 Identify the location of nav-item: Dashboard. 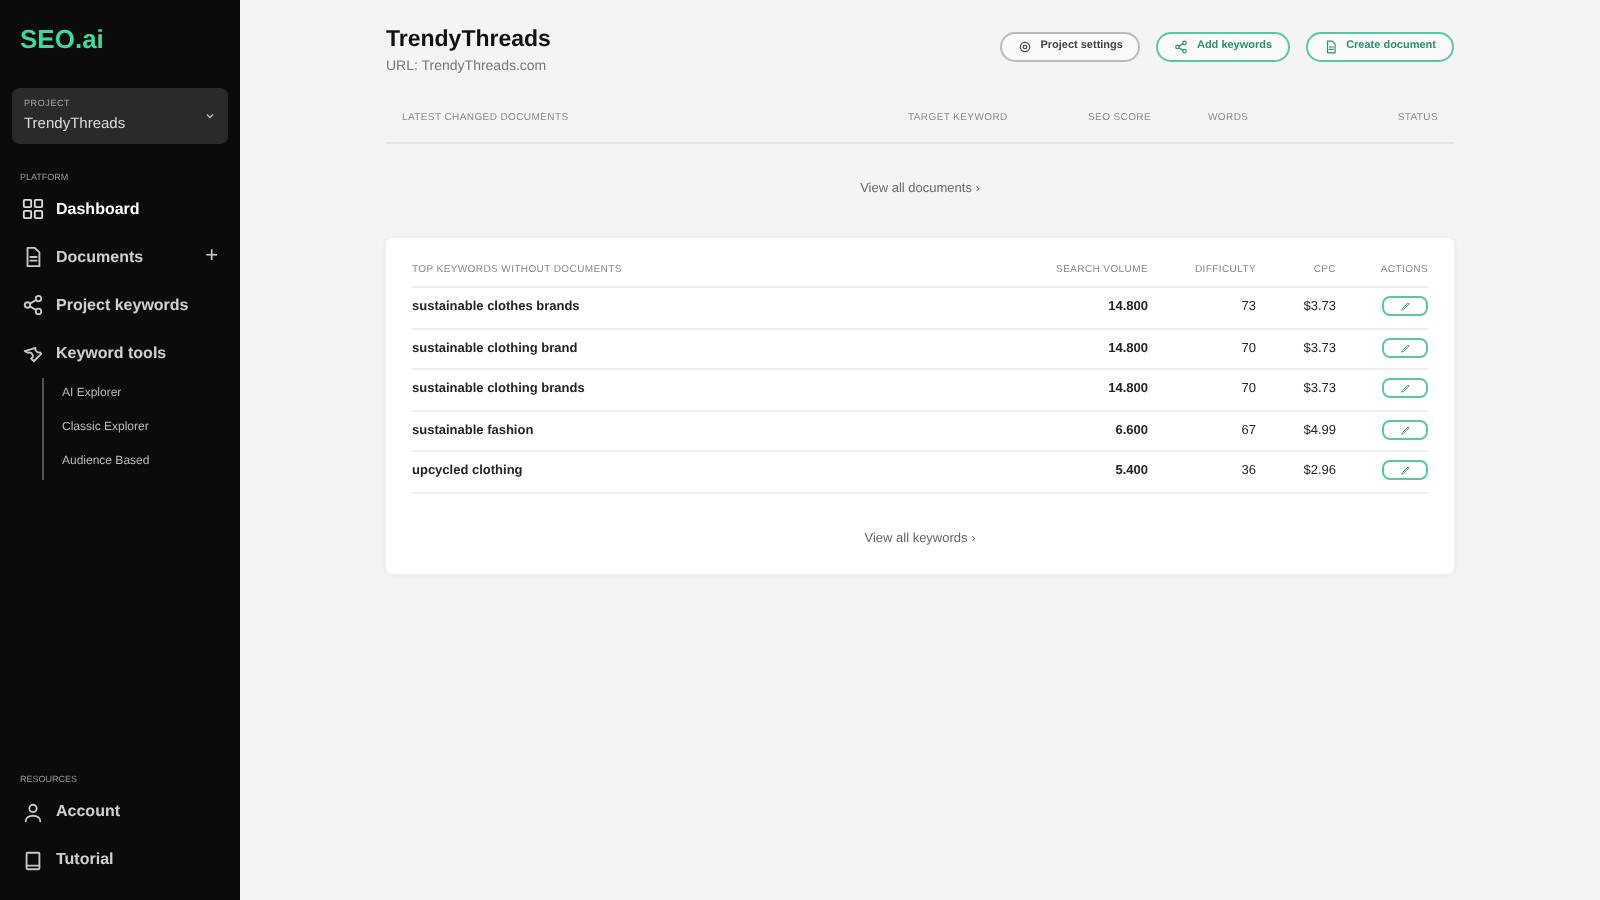
(81, 209).